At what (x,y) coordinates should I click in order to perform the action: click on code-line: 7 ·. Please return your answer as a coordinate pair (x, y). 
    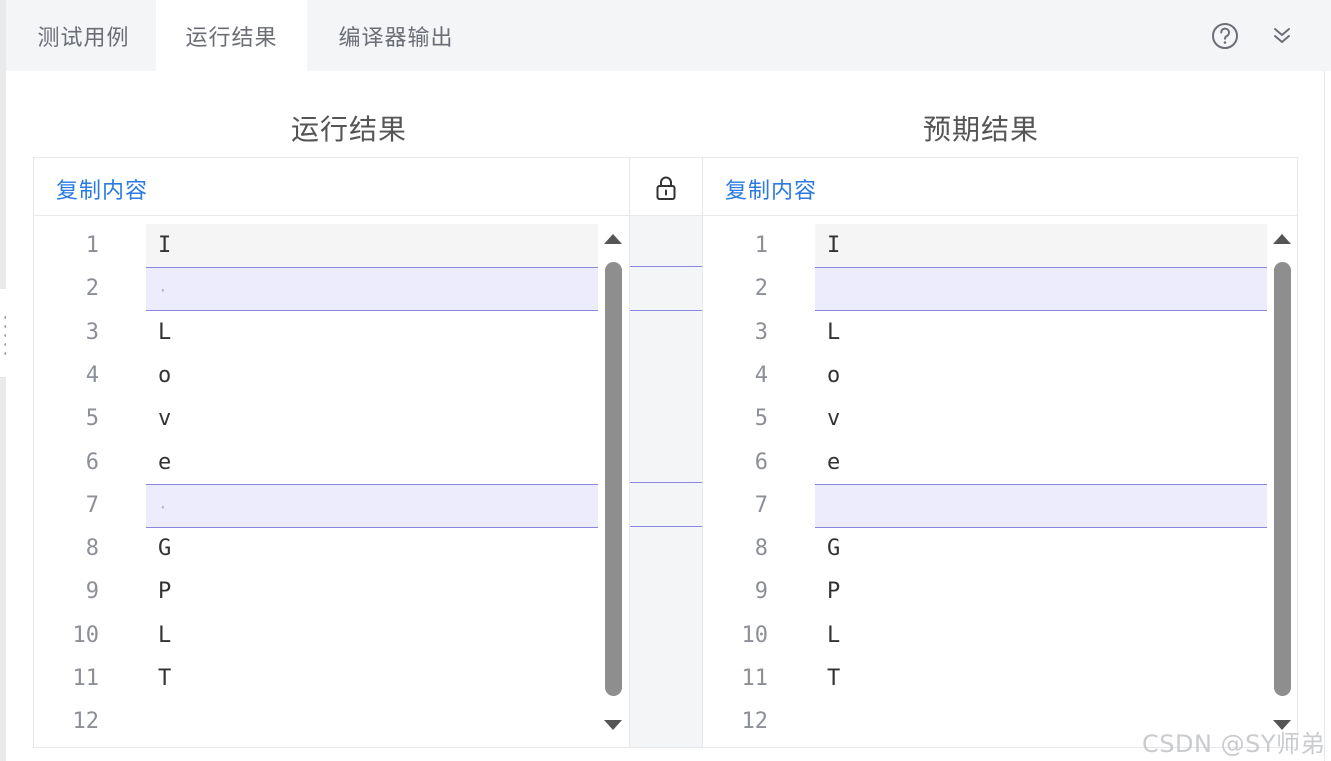
    Looking at the image, I should click on (331, 505).